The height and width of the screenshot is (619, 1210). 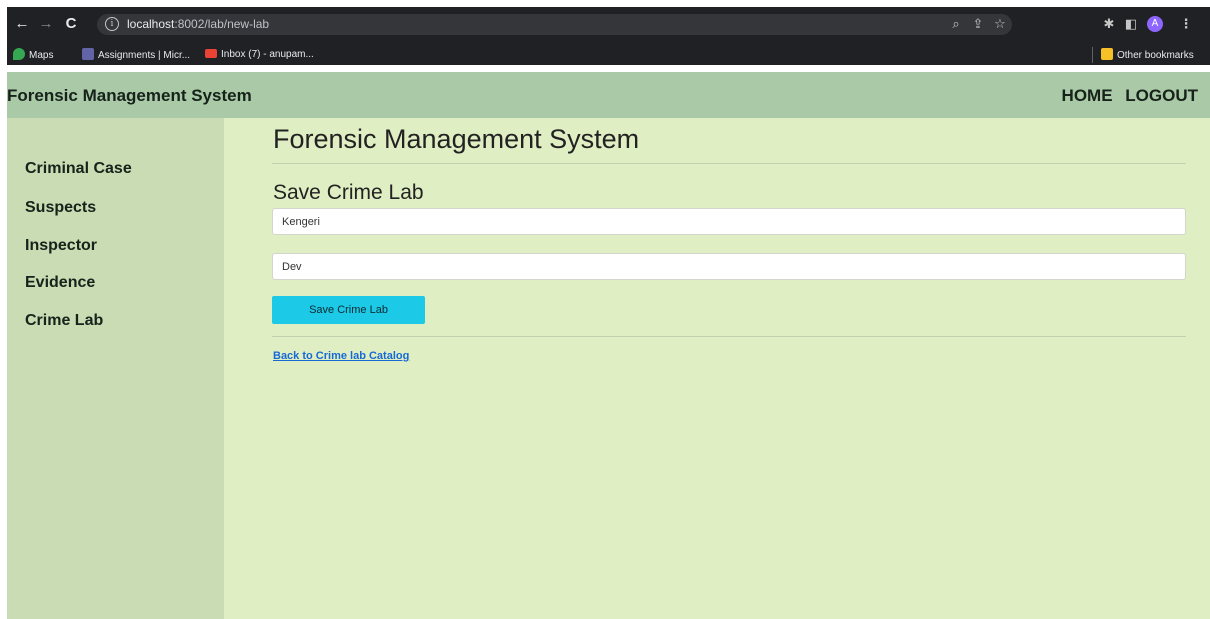 What do you see at coordinates (729, 266) in the screenshot?
I see `lab-incharge-input: Dev` at bounding box center [729, 266].